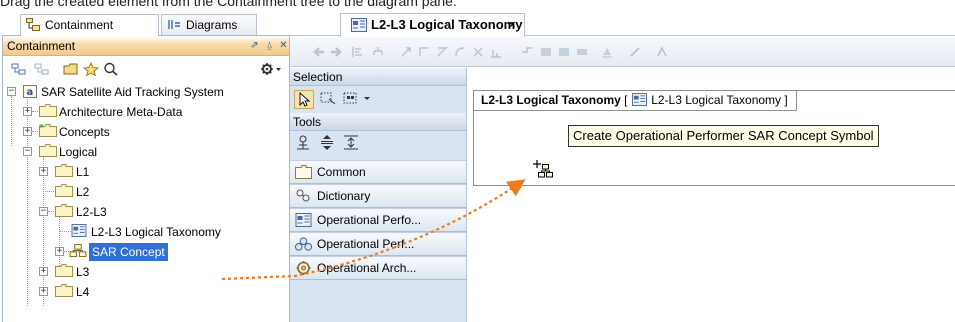  What do you see at coordinates (146, 132) in the screenshot?
I see `tree-item-concepts: + Concepts` at bounding box center [146, 132].